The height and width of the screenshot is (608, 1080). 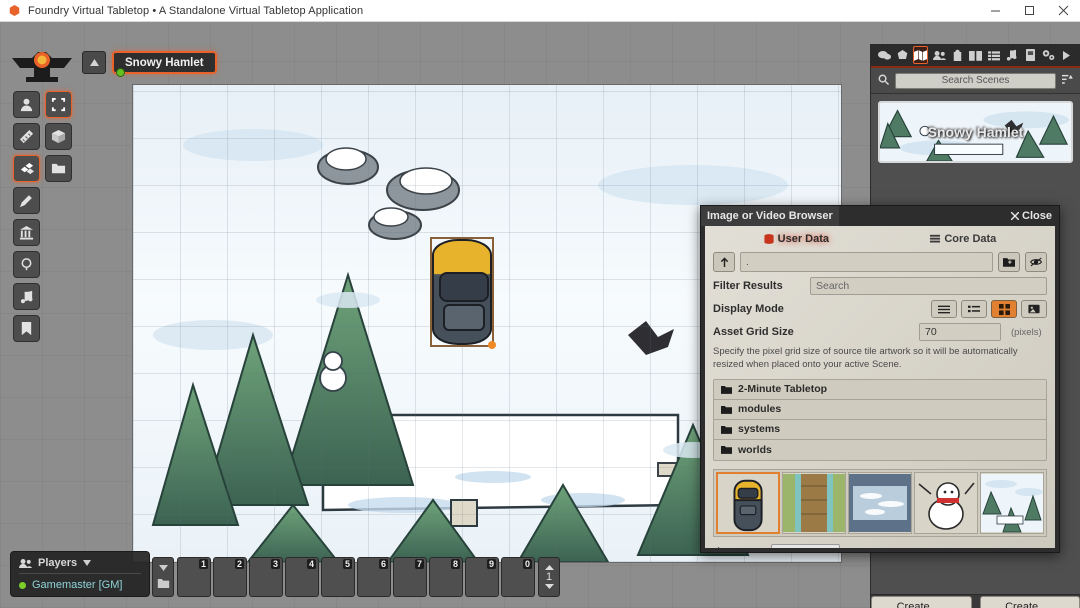 What do you see at coordinates (880, 309) in the screenshot?
I see `display-mode-row: Display Mode` at bounding box center [880, 309].